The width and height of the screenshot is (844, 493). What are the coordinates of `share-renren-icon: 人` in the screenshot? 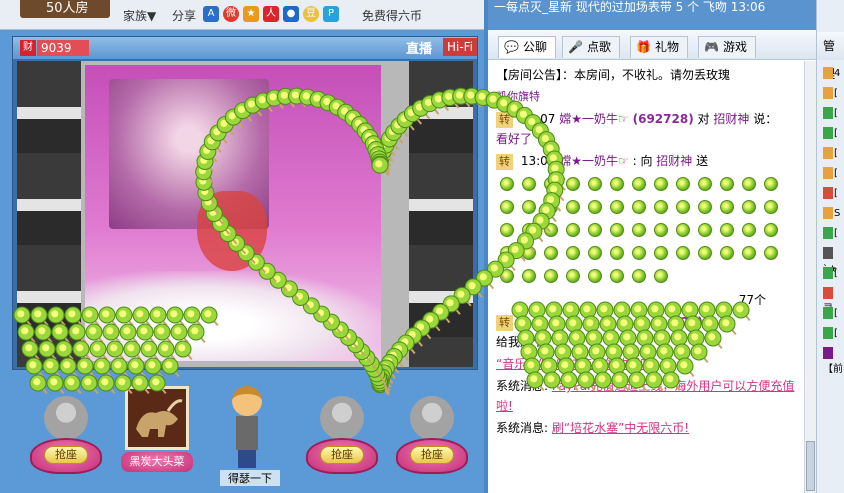 It's located at (271, 14).